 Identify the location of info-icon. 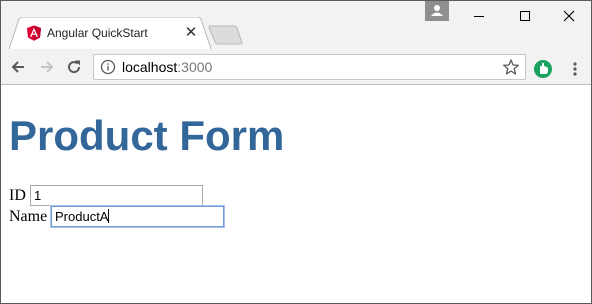
(108, 67).